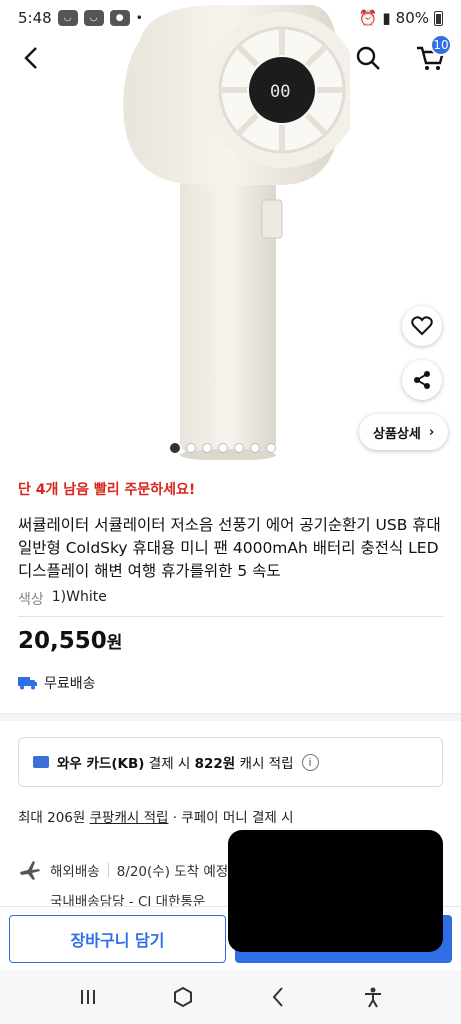  Describe the element at coordinates (310, 762) in the screenshot. I see `info-icon: i` at that location.